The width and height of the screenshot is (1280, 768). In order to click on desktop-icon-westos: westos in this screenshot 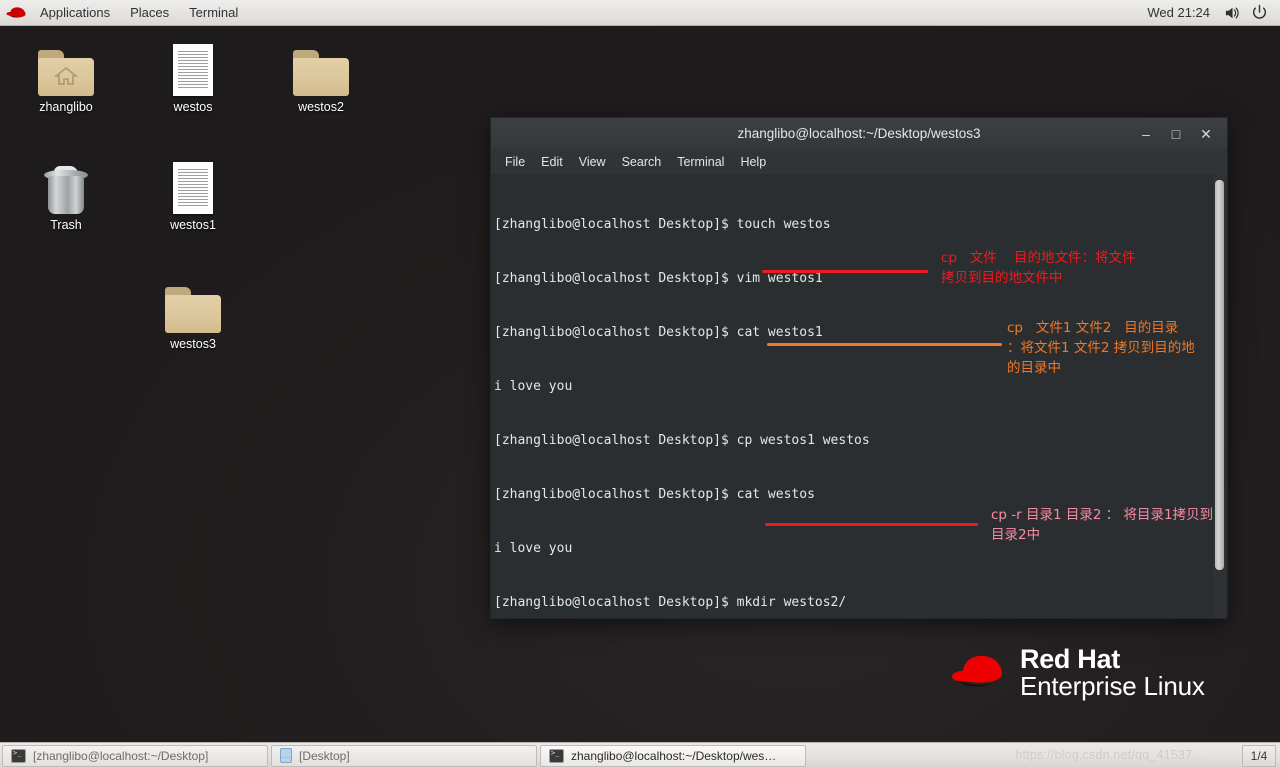, I will do `click(193, 74)`.